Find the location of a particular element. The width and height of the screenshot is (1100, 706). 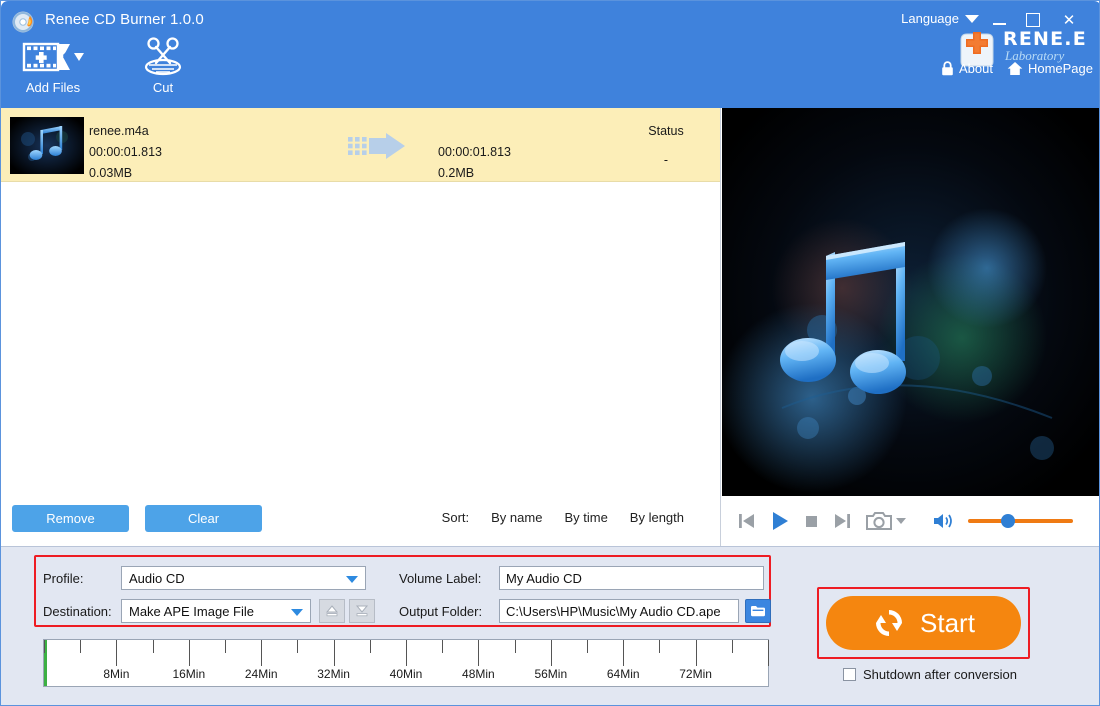

destination-select: Make APE Image File is located at coordinates (216, 611).